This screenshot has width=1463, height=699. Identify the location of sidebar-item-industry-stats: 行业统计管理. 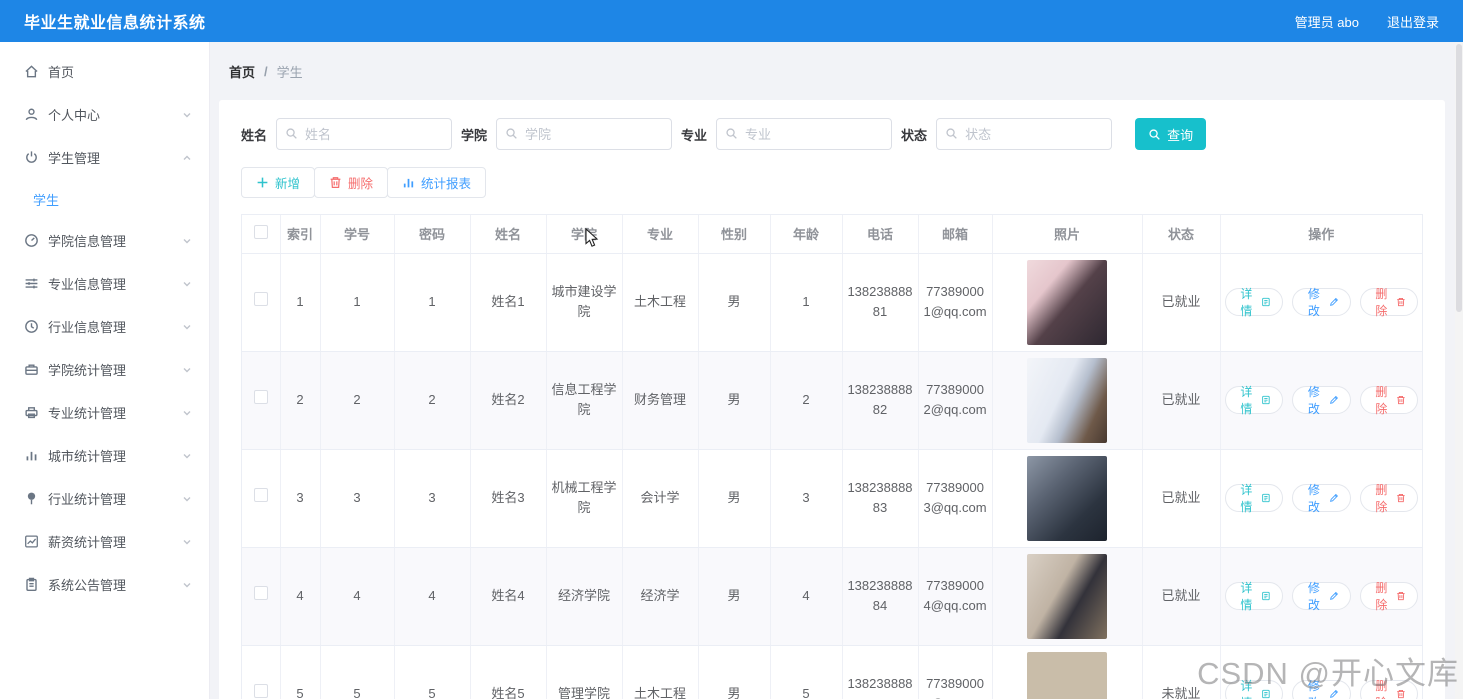
(104, 498).